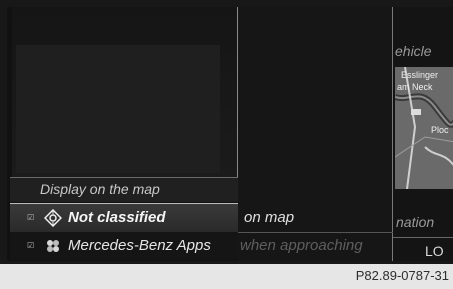  I want to click on right-pane-value: LO, so click(434, 251).